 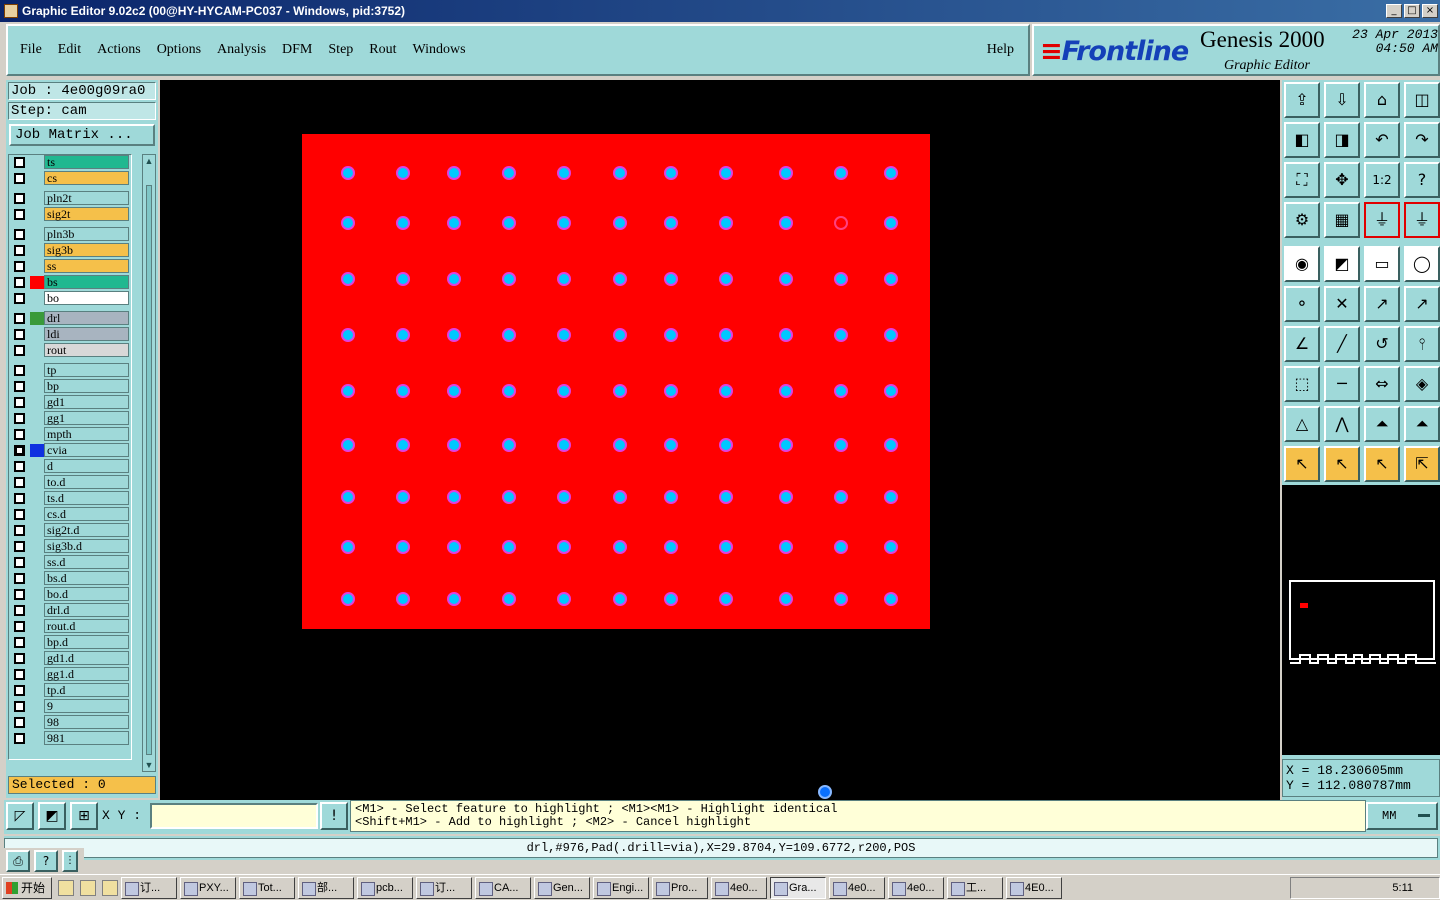 I want to click on layer-name: pln2t, so click(x=86, y=198).